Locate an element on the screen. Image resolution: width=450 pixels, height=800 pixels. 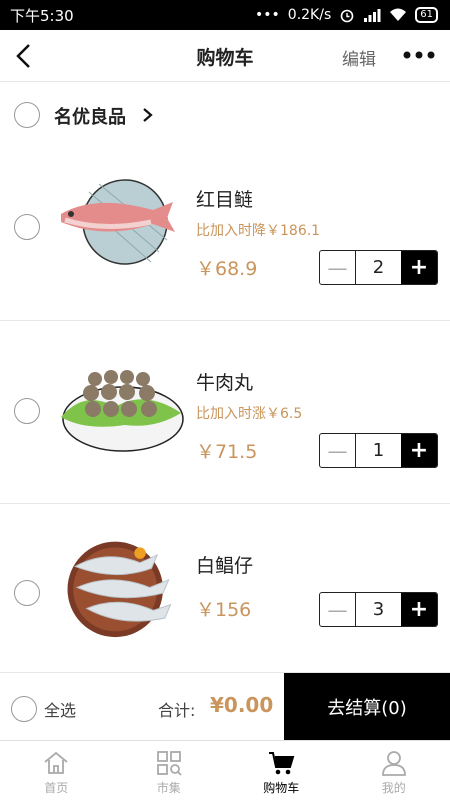
signal-icon is located at coordinates (372, 15).